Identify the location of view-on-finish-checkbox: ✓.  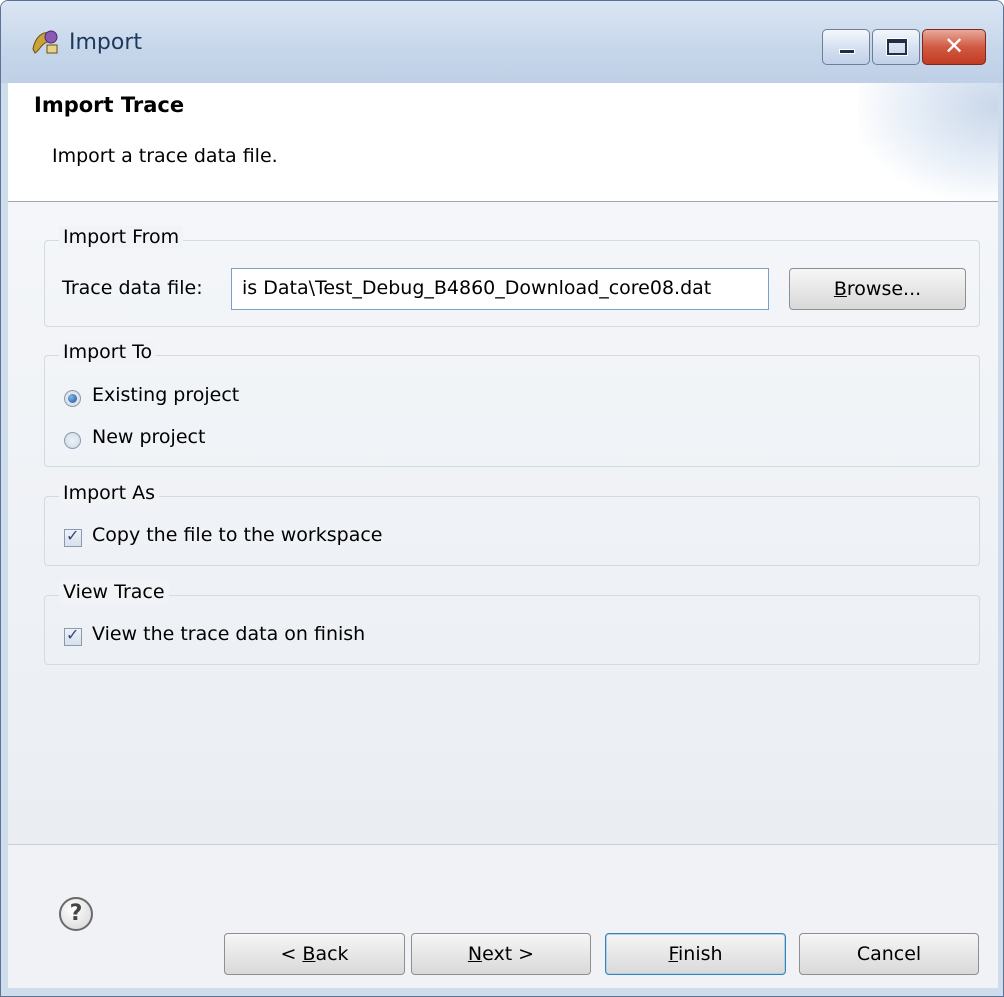
(73, 635).